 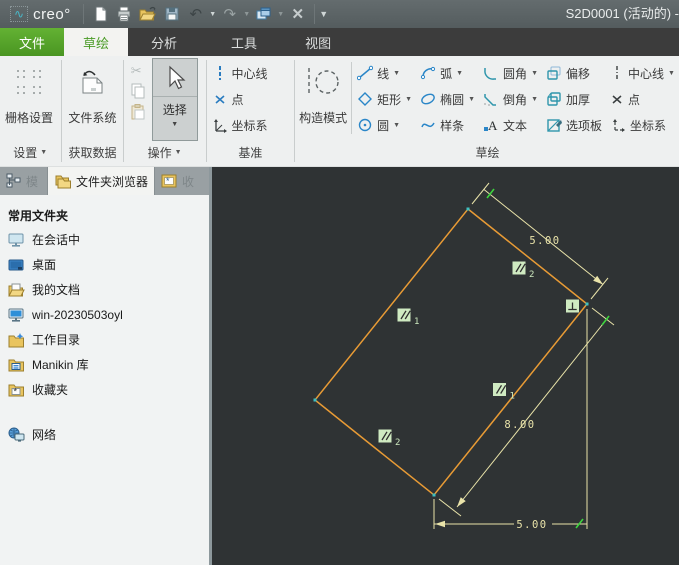 What do you see at coordinates (174, 99) in the screenshot?
I see `select-button: 选择 ▼` at bounding box center [174, 99].